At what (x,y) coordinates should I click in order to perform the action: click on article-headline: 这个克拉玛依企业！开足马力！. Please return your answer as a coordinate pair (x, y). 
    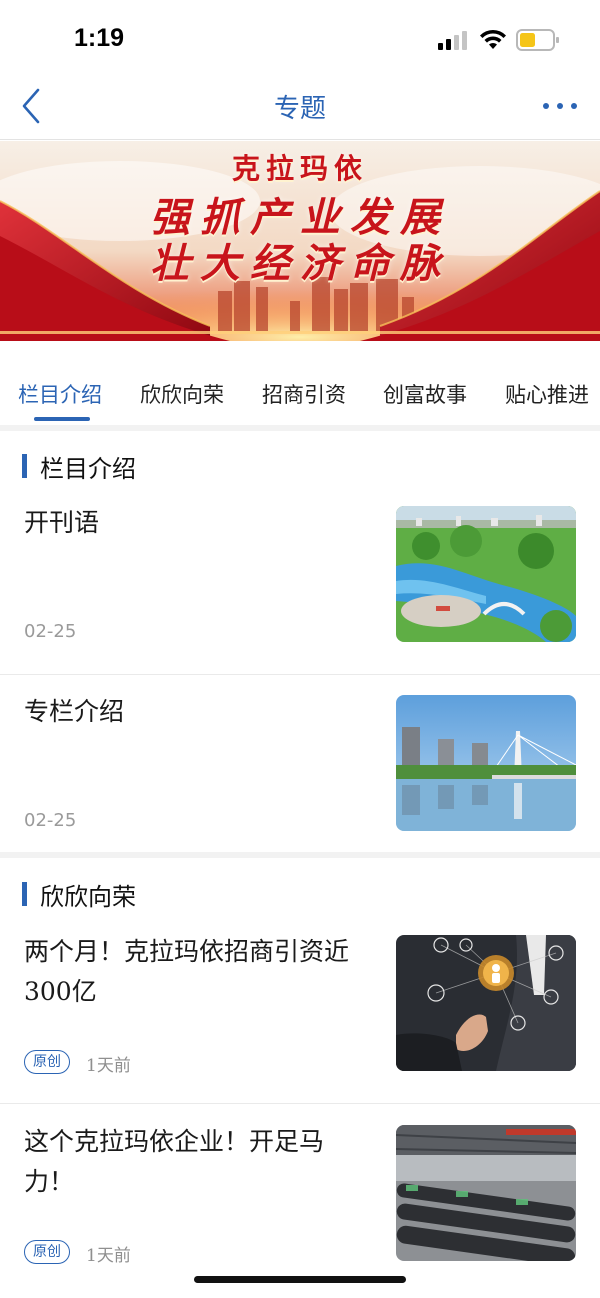
    Looking at the image, I should click on (174, 1161).